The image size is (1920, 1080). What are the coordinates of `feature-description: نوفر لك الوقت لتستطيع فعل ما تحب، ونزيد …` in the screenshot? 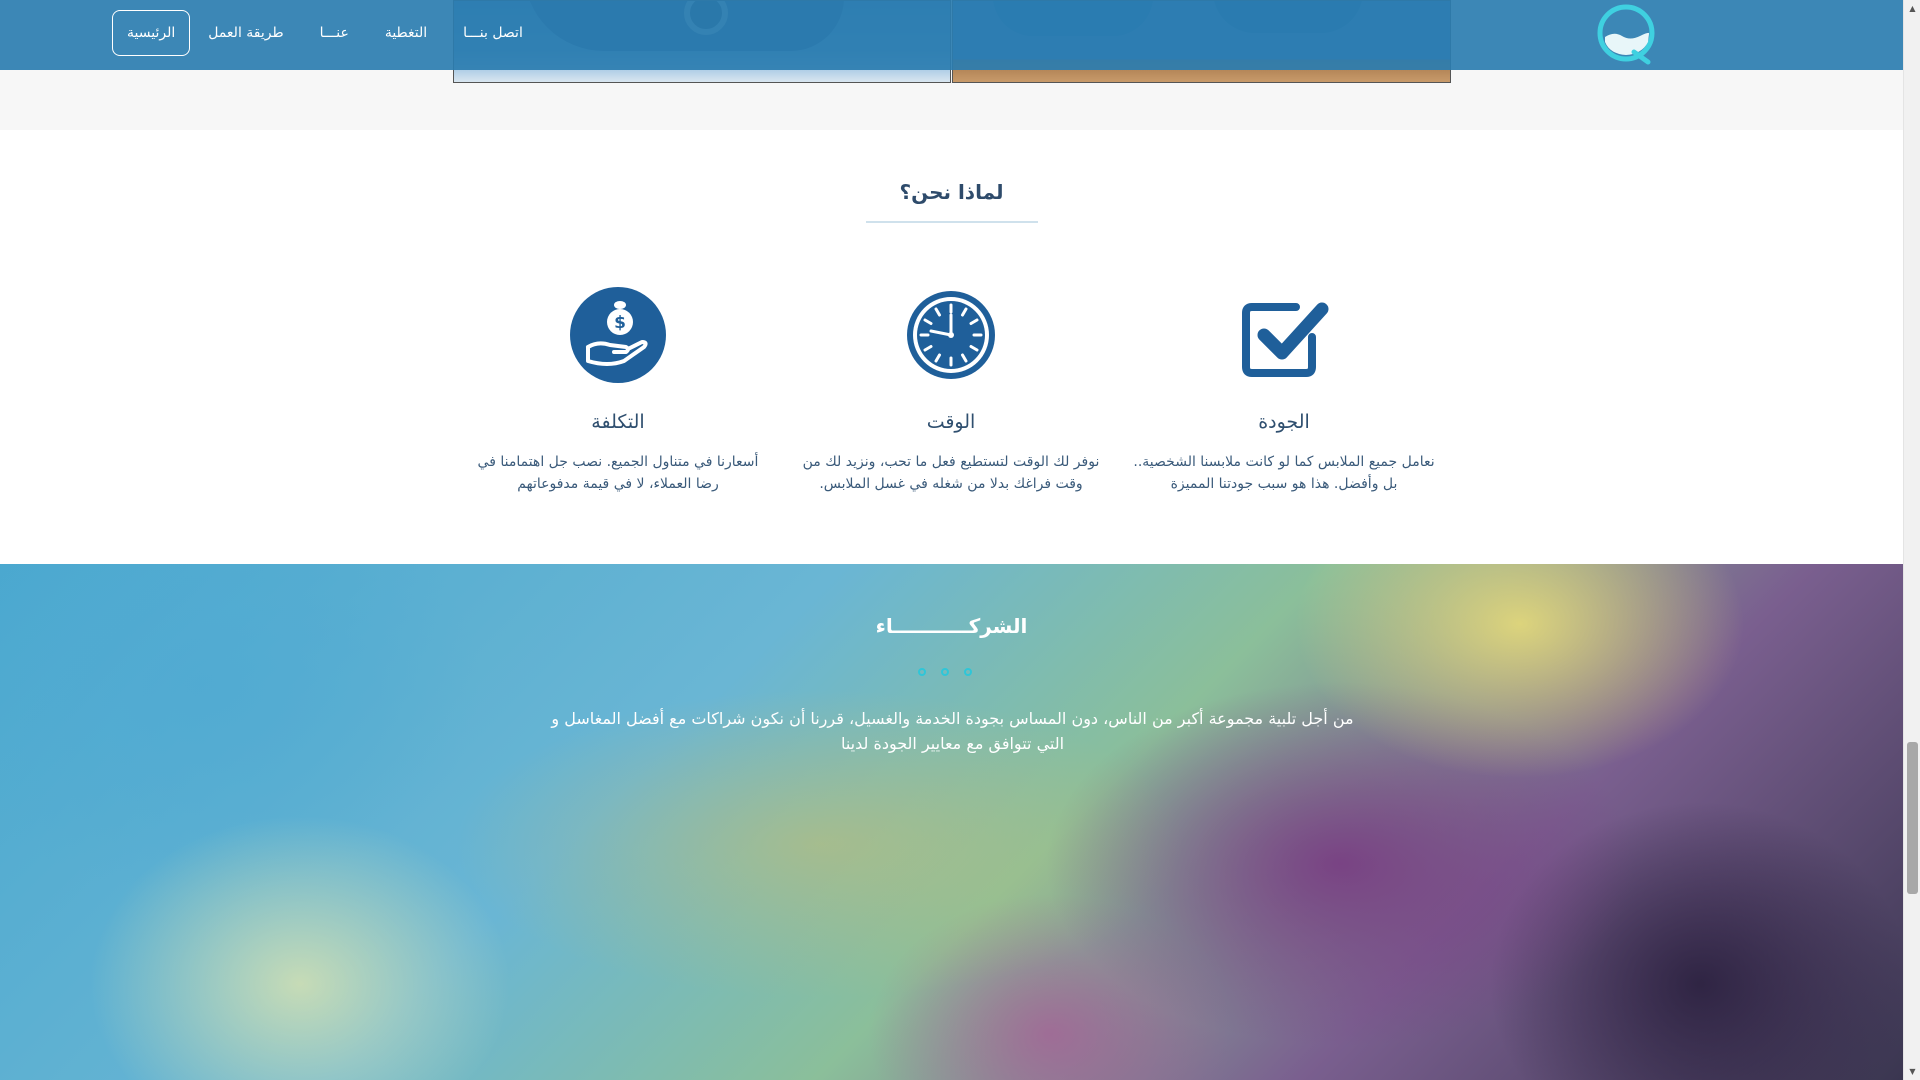 It's located at (951, 473).